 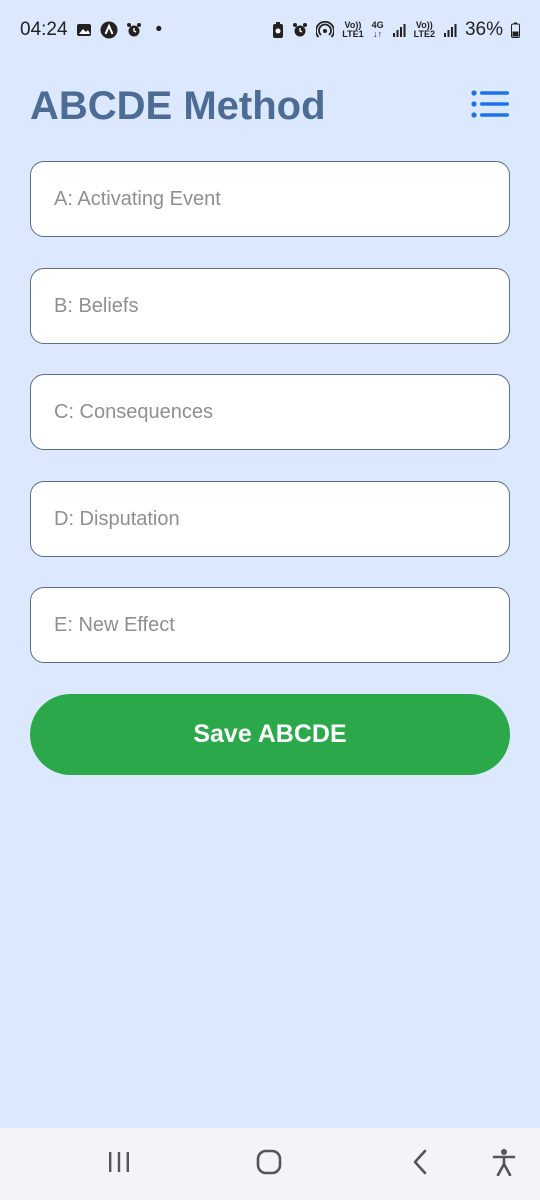 I want to click on recents-button, so click(x=119, y=1164).